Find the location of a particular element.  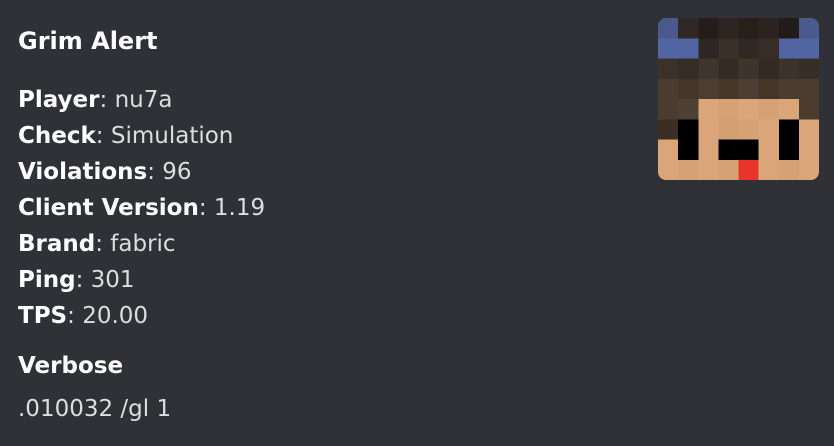

field-violations: Violations: 96 is located at coordinates (105, 172).